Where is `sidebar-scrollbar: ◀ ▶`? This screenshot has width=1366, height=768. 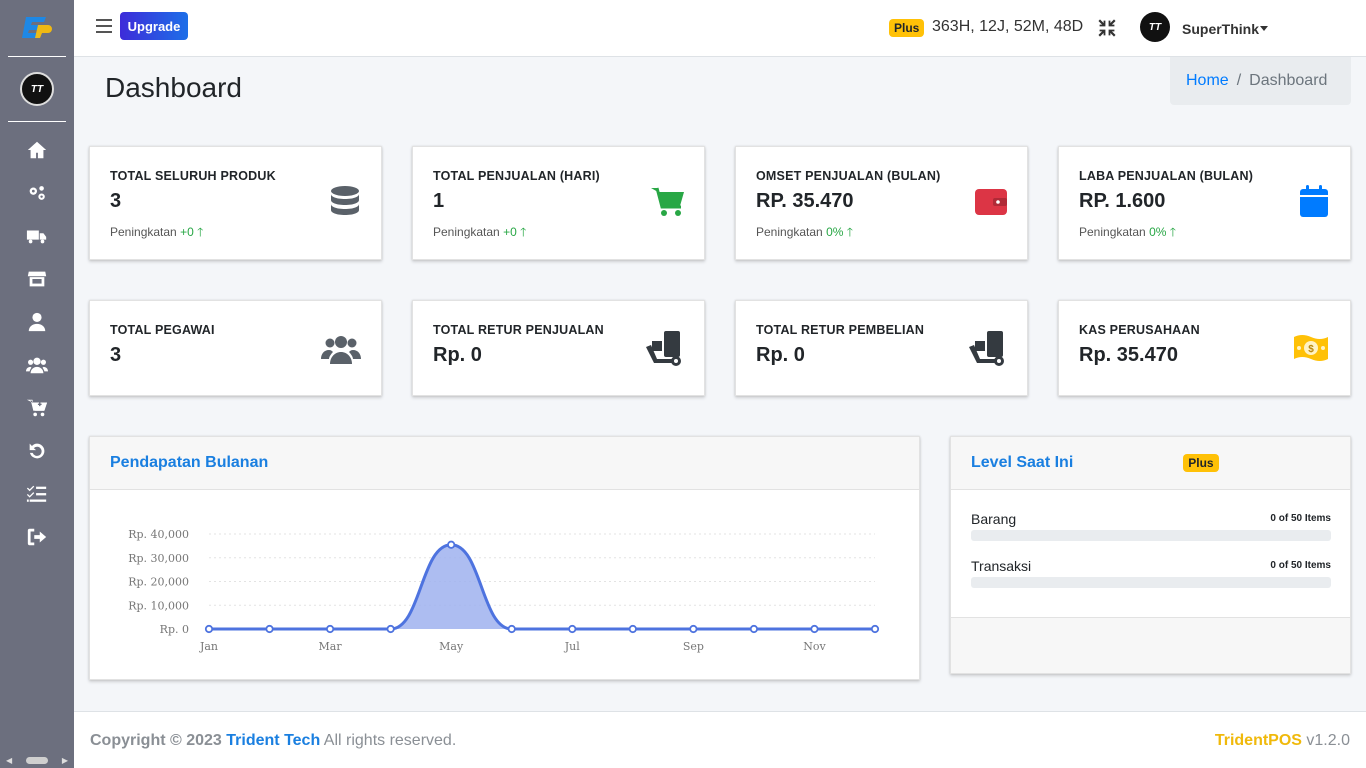 sidebar-scrollbar: ◀ ▶ is located at coordinates (37, 760).